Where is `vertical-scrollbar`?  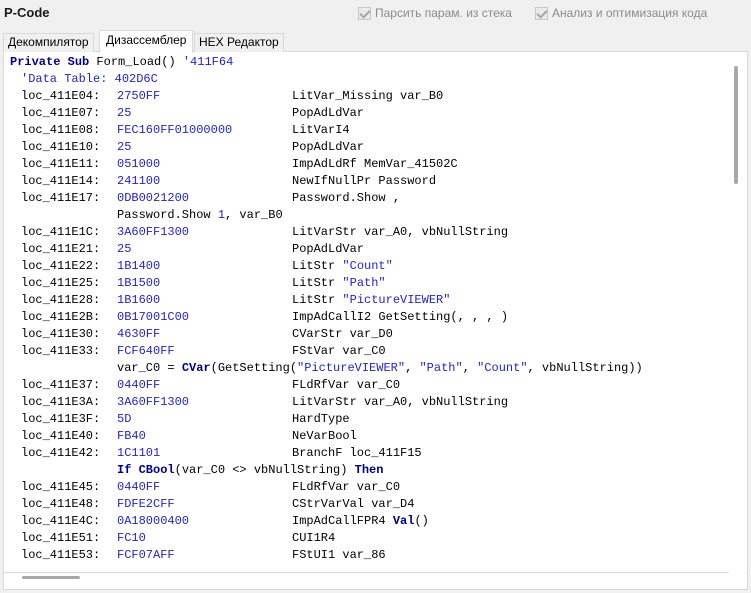
vertical-scrollbar is located at coordinates (737, 312).